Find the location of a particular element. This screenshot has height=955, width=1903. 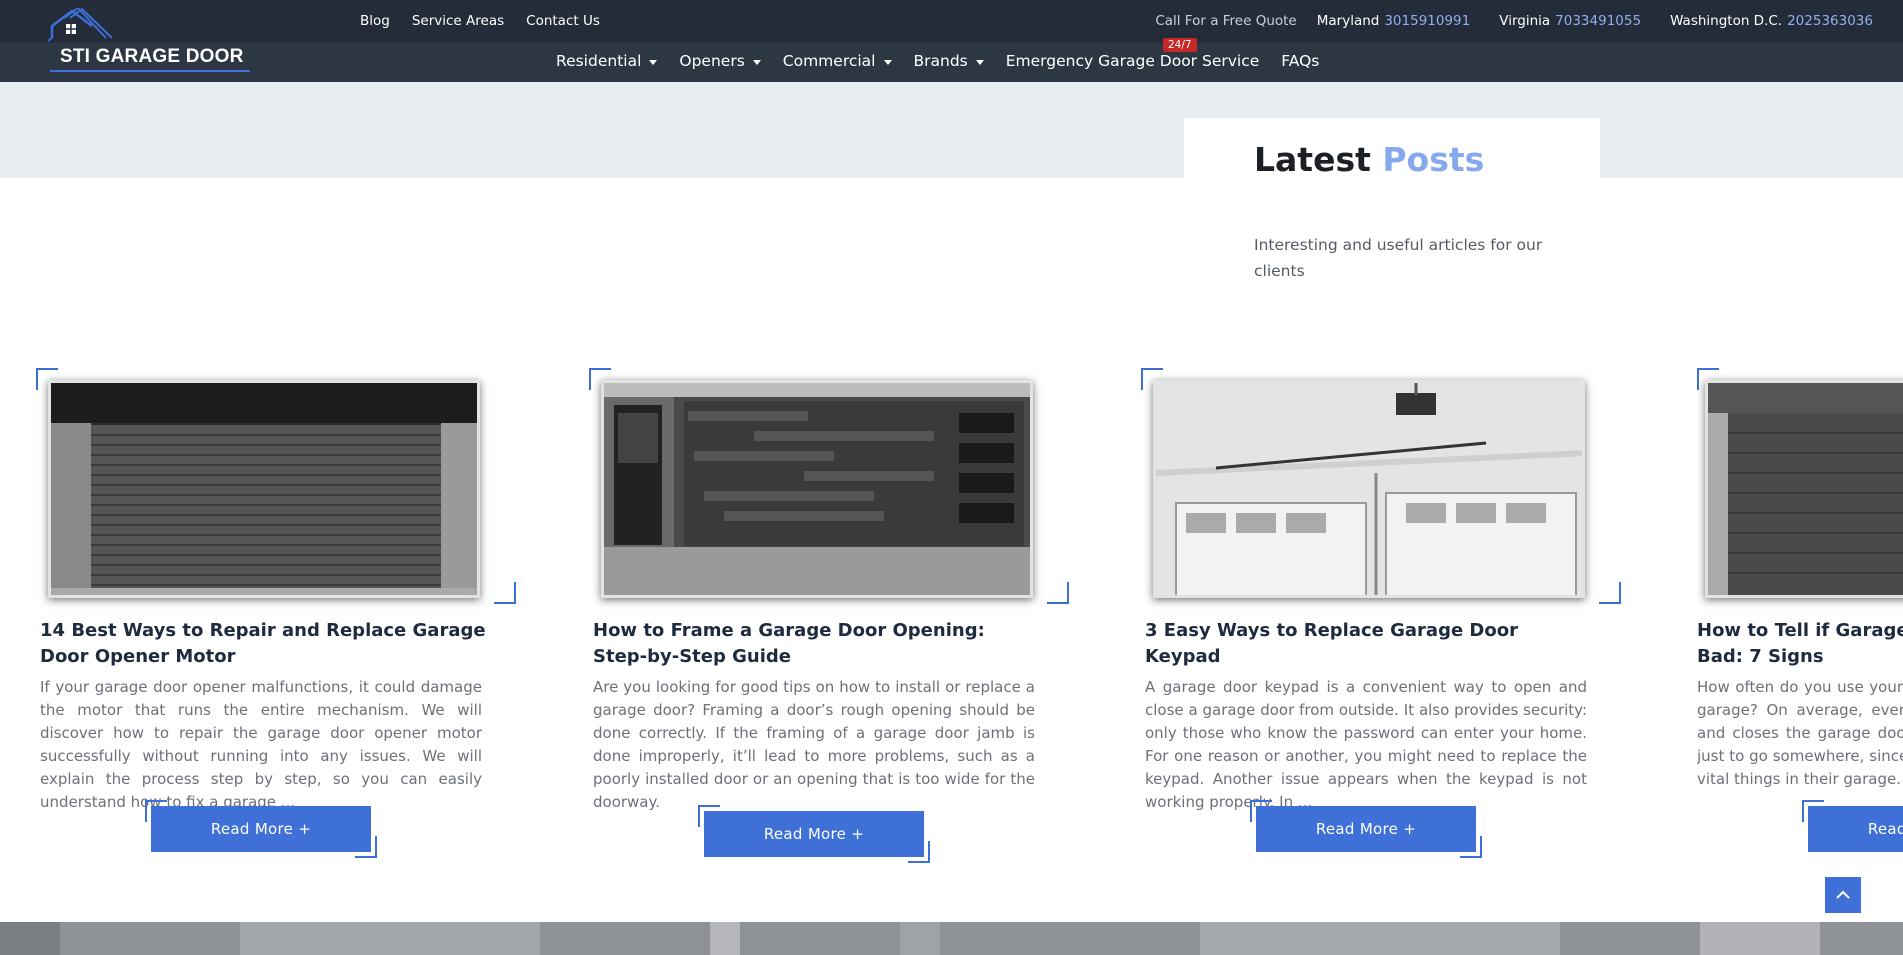

region-maryland: Maryland is located at coordinates (1348, 21).